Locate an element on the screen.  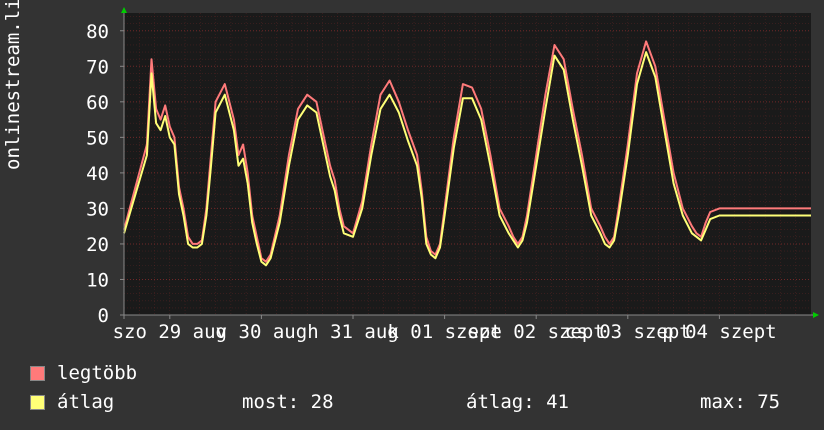
legend-item-max: legtöbb is located at coordinates (83, 373).